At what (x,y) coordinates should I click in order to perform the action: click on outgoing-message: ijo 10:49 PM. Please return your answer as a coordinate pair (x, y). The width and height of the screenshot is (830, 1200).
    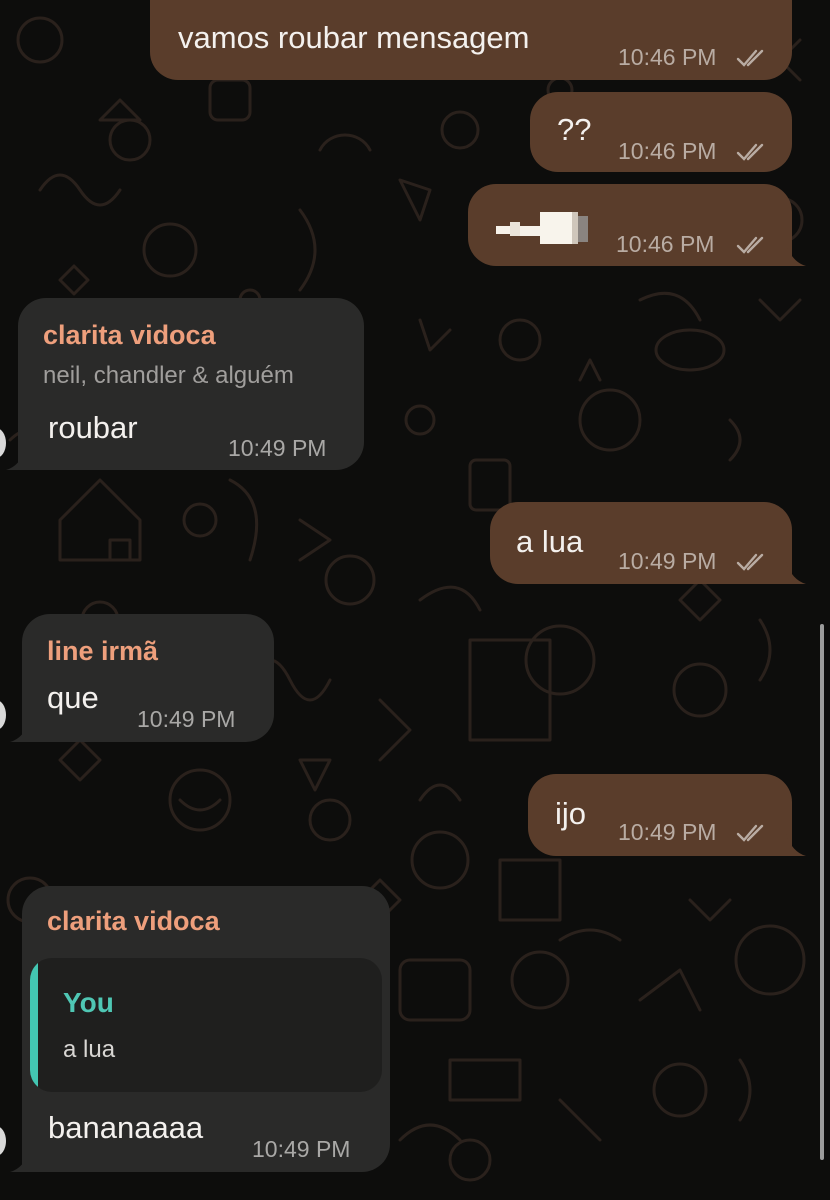
    Looking at the image, I should click on (660, 815).